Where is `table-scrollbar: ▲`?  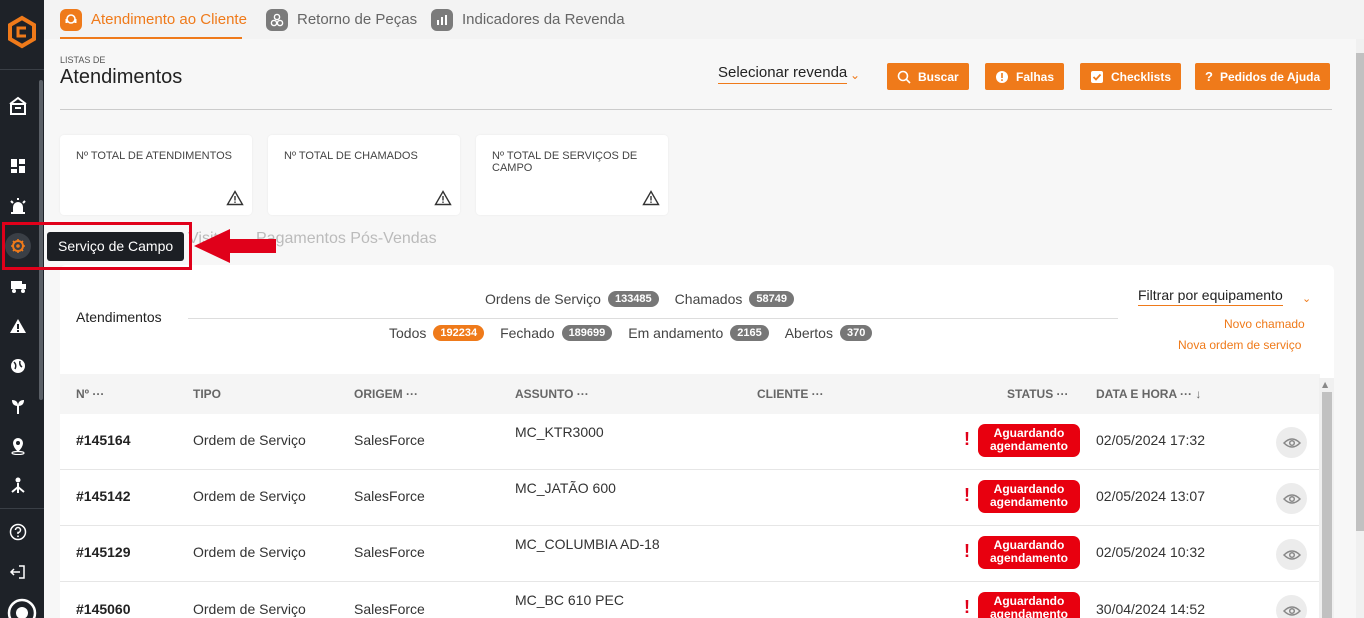
table-scrollbar: ▲ is located at coordinates (1326, 498).